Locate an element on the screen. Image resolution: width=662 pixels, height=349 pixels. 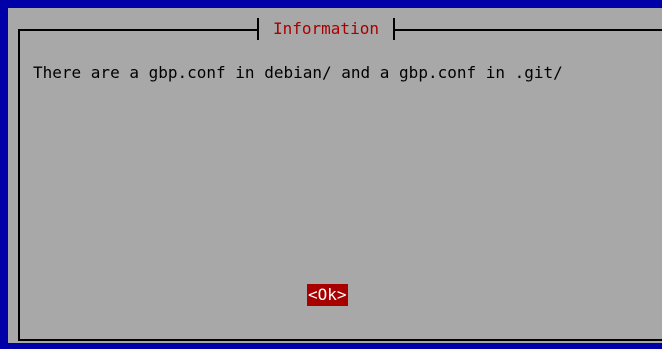
dialog-title: Information is located at coordinates (326, 28).